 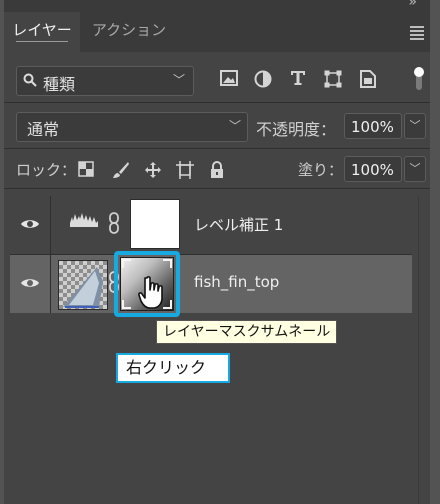 I want to click on scroll-track, so click(x=418, y=350).